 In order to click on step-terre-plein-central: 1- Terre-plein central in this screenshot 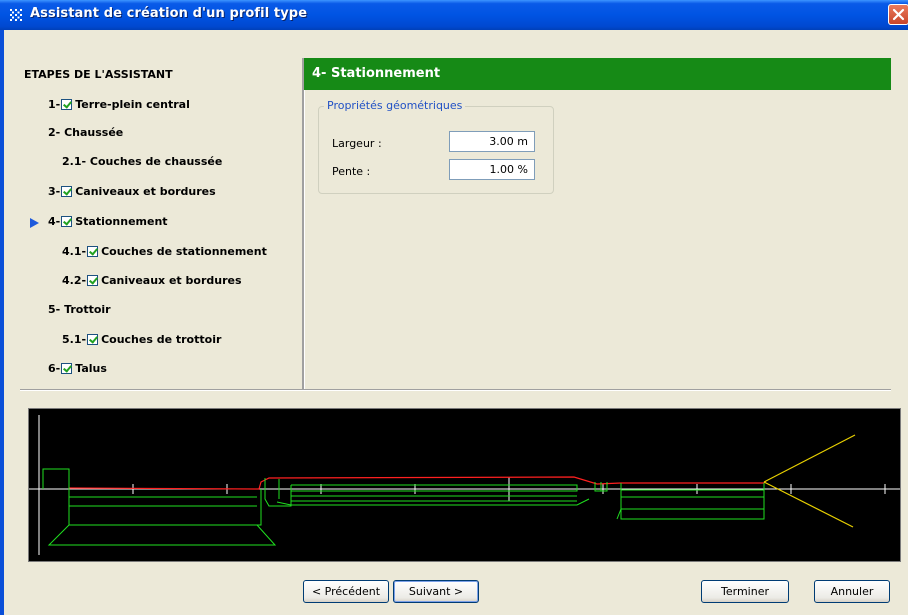, I will do `click(119, 105)`.